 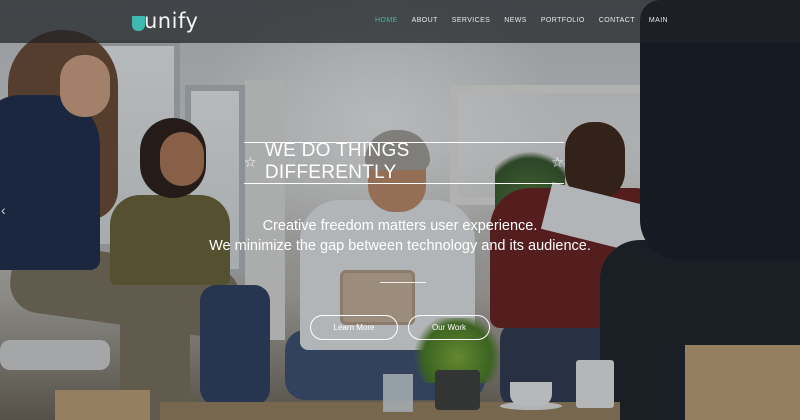 I want to click on chevron-left-icon: ‹, so click(x=6, y=210).